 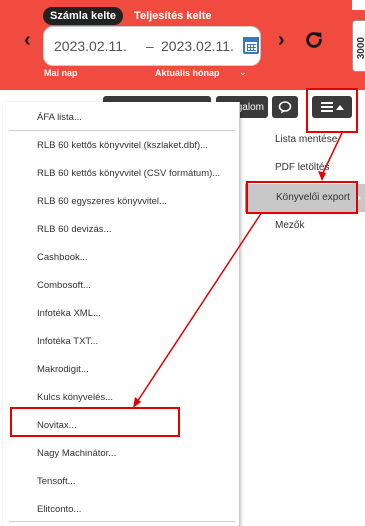 I want to click on quick-month-link: Aktuális hónap, so click(x=187, y=73).